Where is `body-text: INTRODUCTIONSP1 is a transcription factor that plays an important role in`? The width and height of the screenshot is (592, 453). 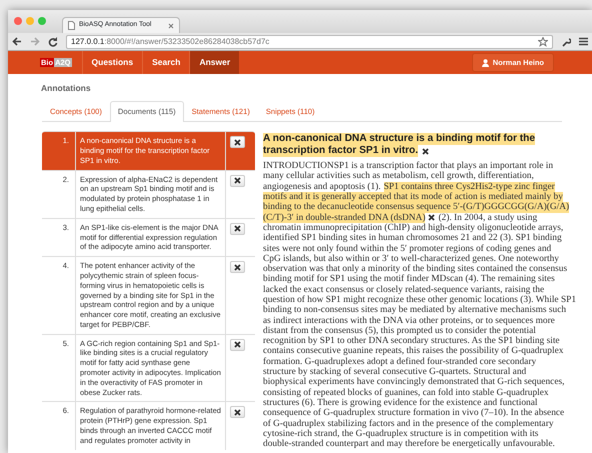
body-text: INTRODUCTIONSP1 is a transcription factor that plays an important role in is located at coordinates (408, 166).